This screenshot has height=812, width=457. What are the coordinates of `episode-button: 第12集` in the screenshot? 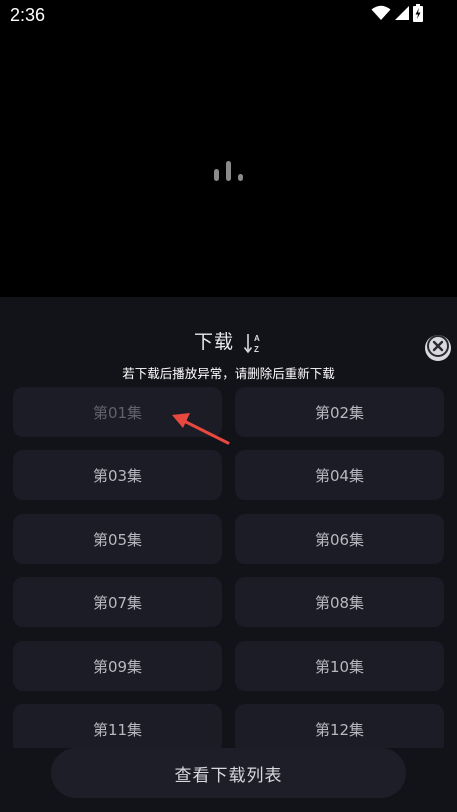 It's located at (339, 729).